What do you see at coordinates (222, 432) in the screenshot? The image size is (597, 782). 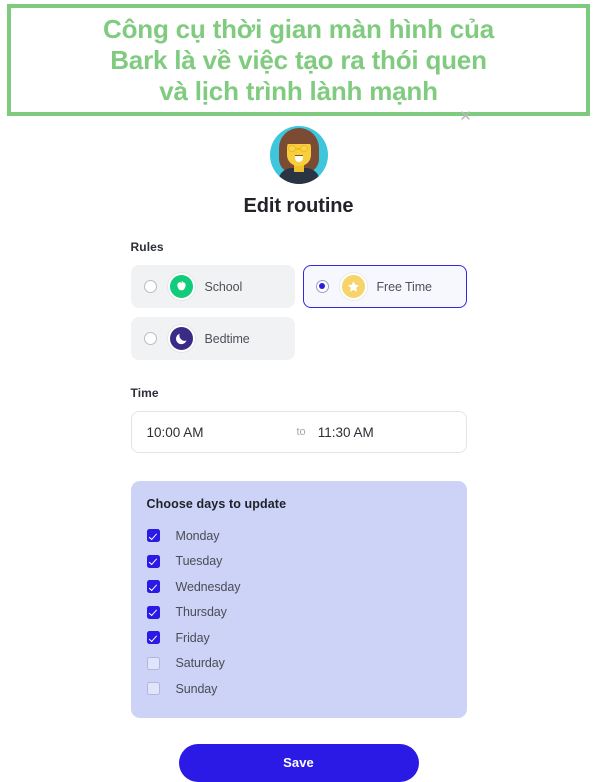 I see `time-start-value: 10:00 AM` at bounding box center [222, 432].